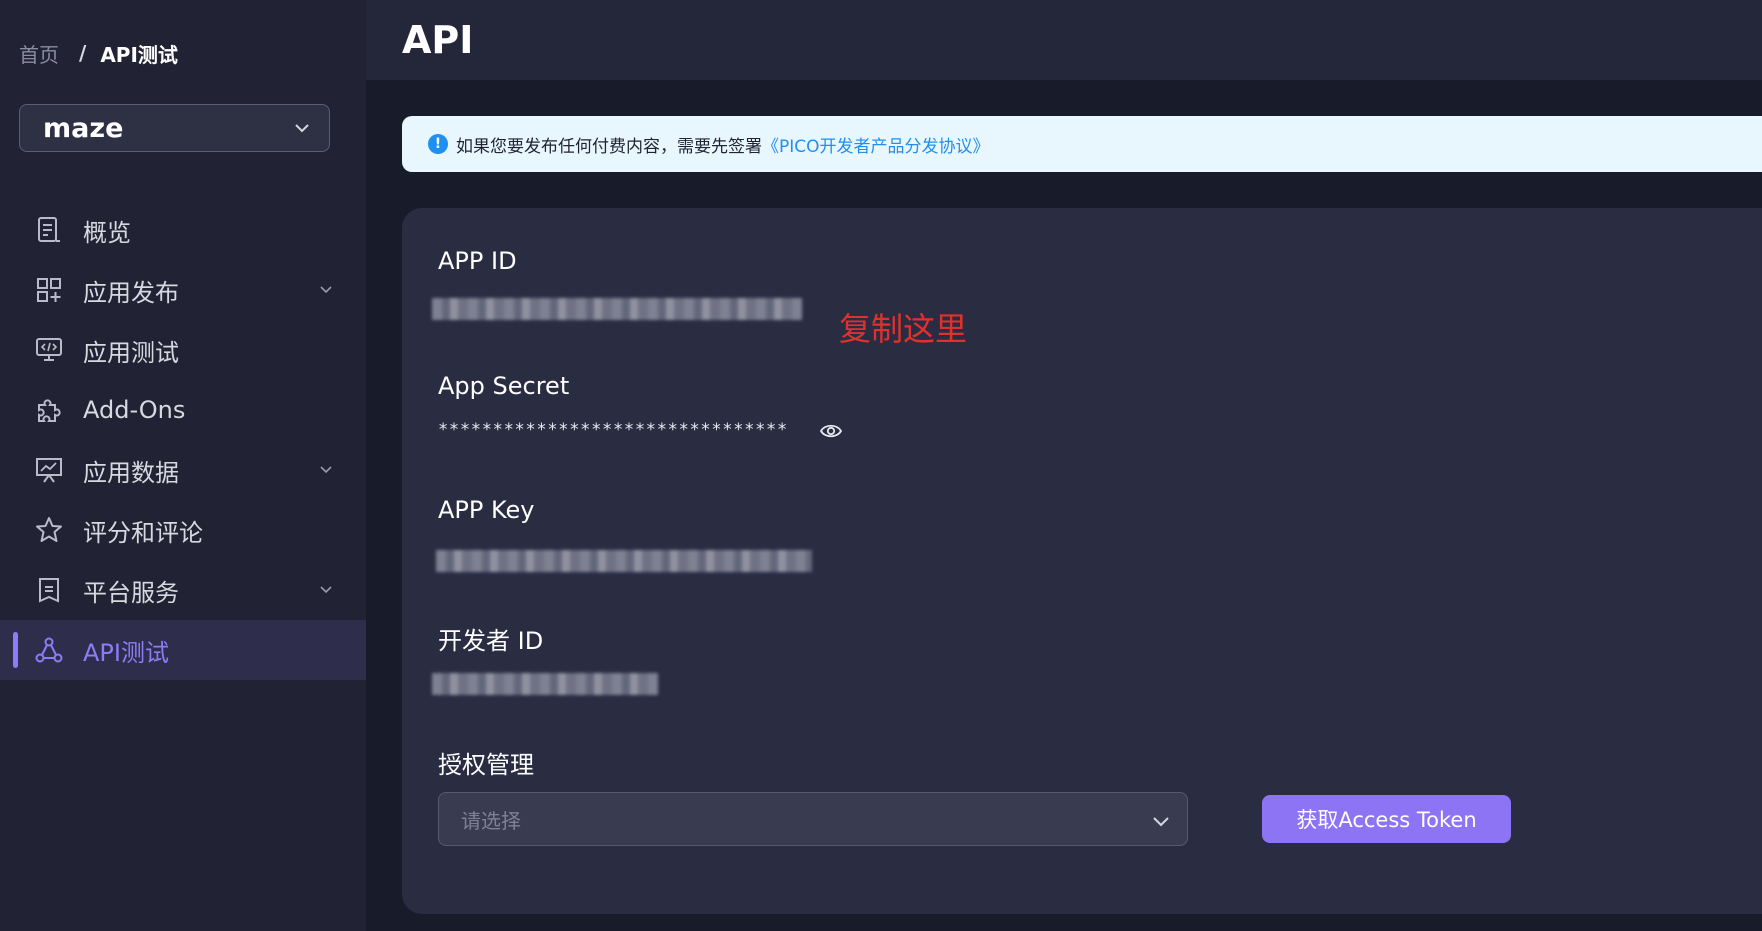 This screenshot has width=1762, height=931. Describe the element at coordinates (438, 40) in the screenshot. I see `page-title: API` at that location.